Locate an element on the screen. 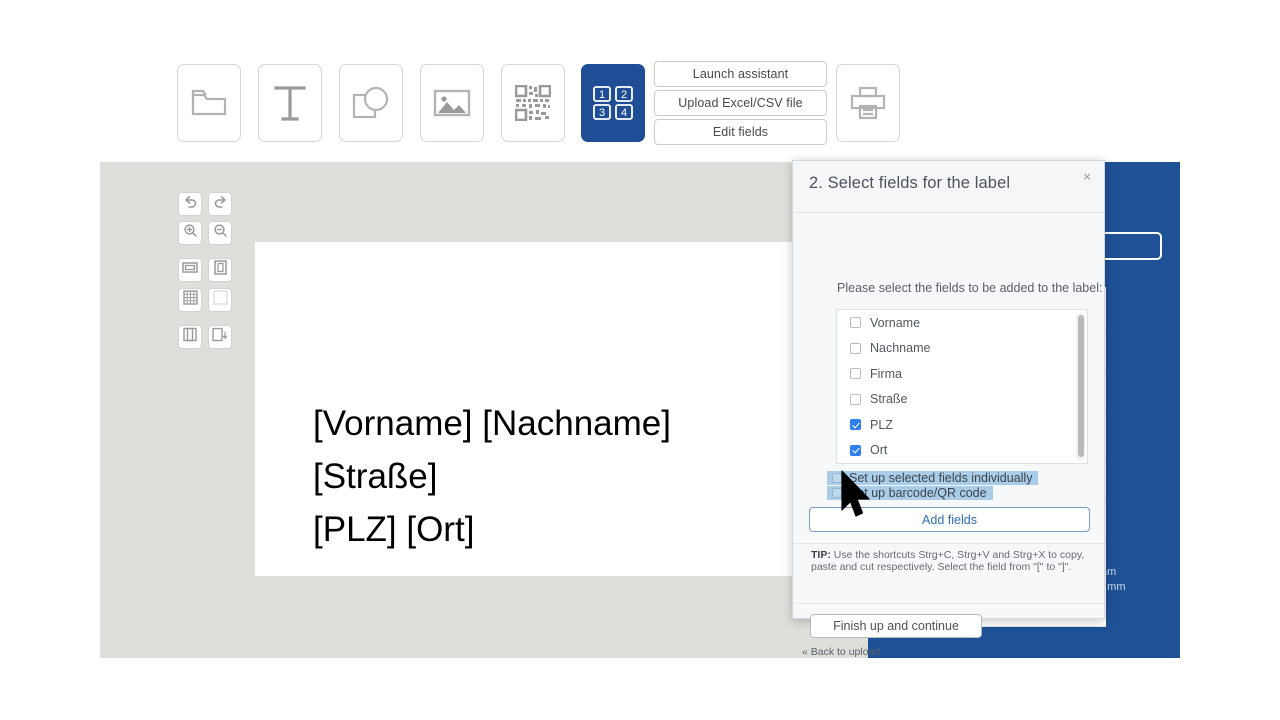 The height and width of the screenshot is (720, 1280). svg-text: 1 is located at coordinates (602, 95).